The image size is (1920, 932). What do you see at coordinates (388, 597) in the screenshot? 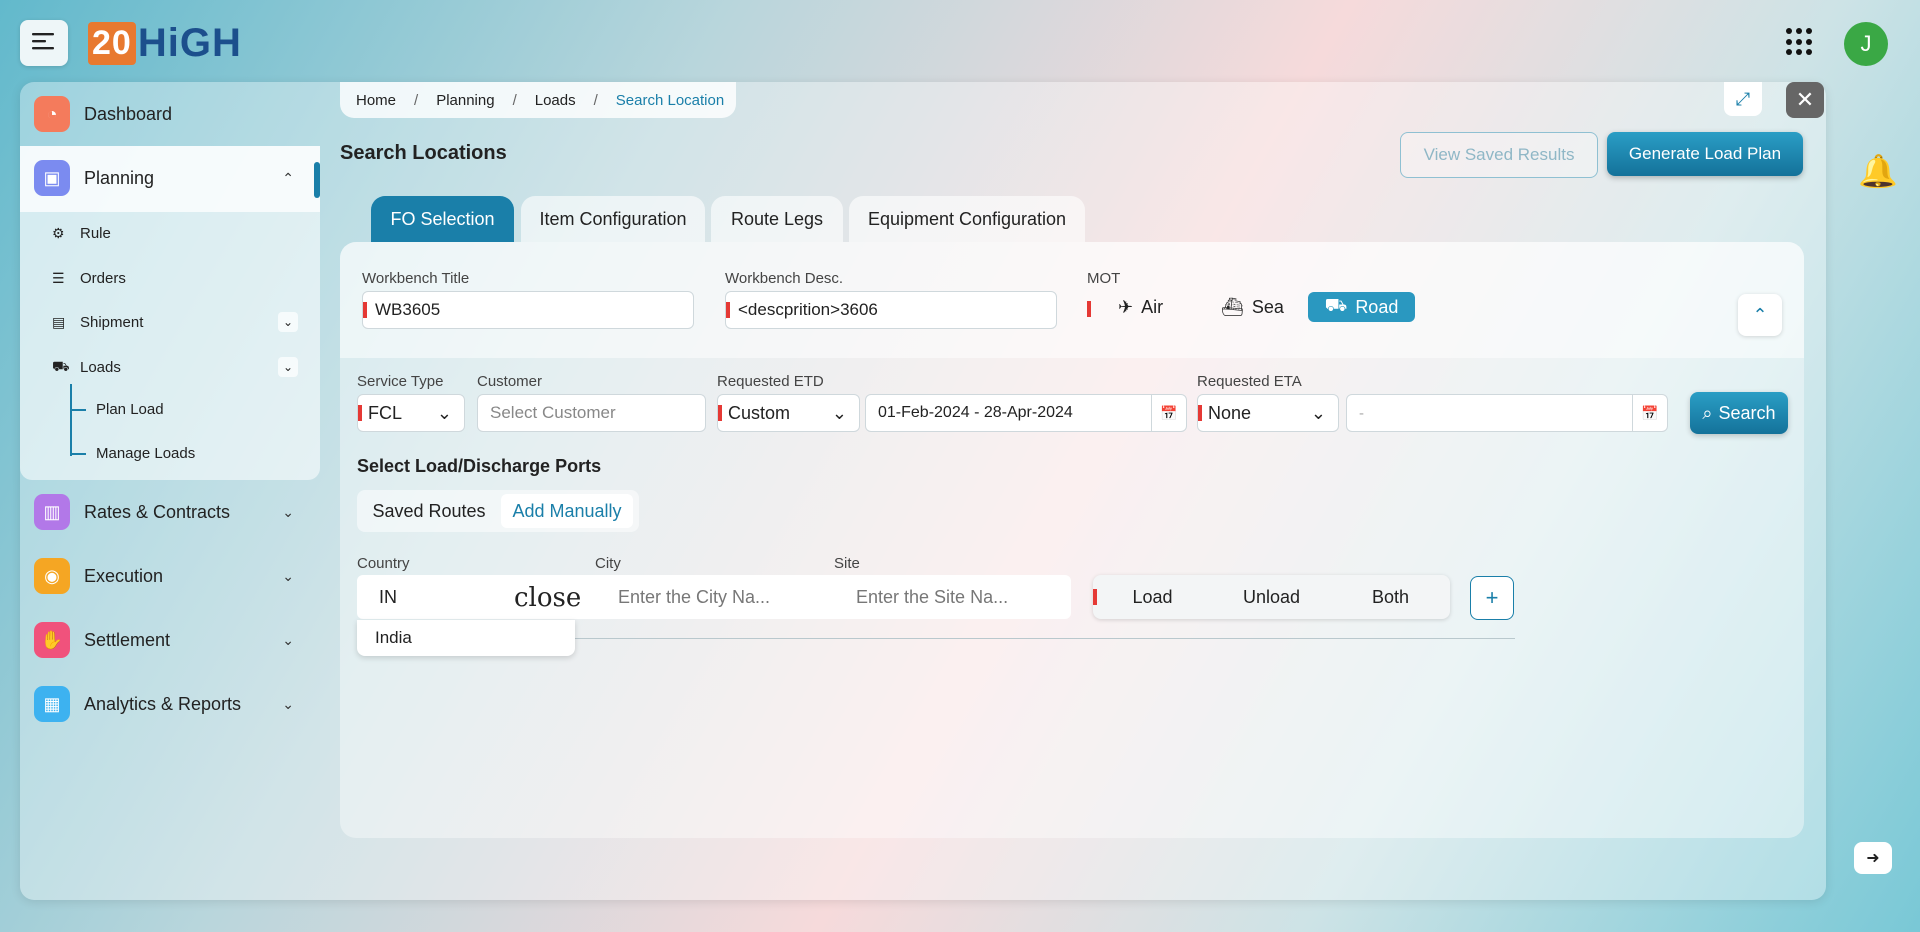
I see `country-input: IN` at bounding box center [388, 597].